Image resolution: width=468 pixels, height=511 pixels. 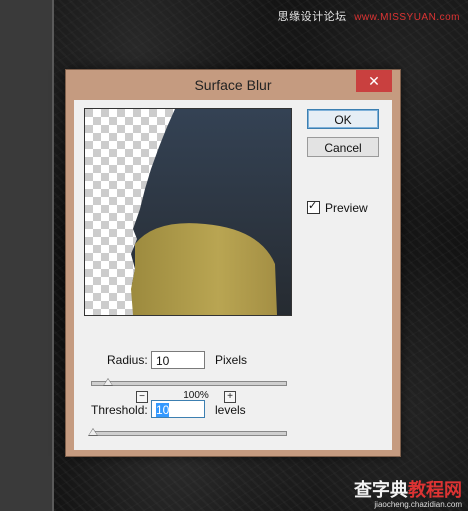 What do you see at coordinates (163, 410) in the screenshot?
I see `threshold-input-value: 10` at bounding box center [163, 410].